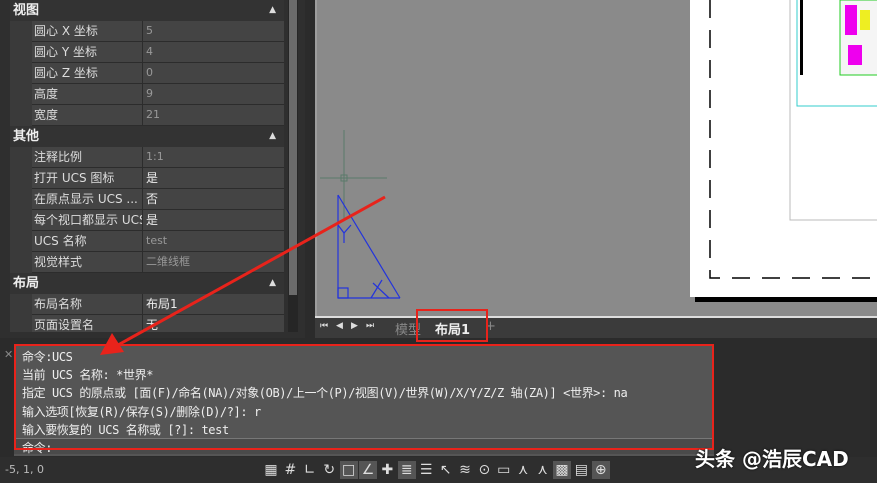 The image size is (877, 483). I want to click on lineweight-icon: ≣, so click(406, 470).